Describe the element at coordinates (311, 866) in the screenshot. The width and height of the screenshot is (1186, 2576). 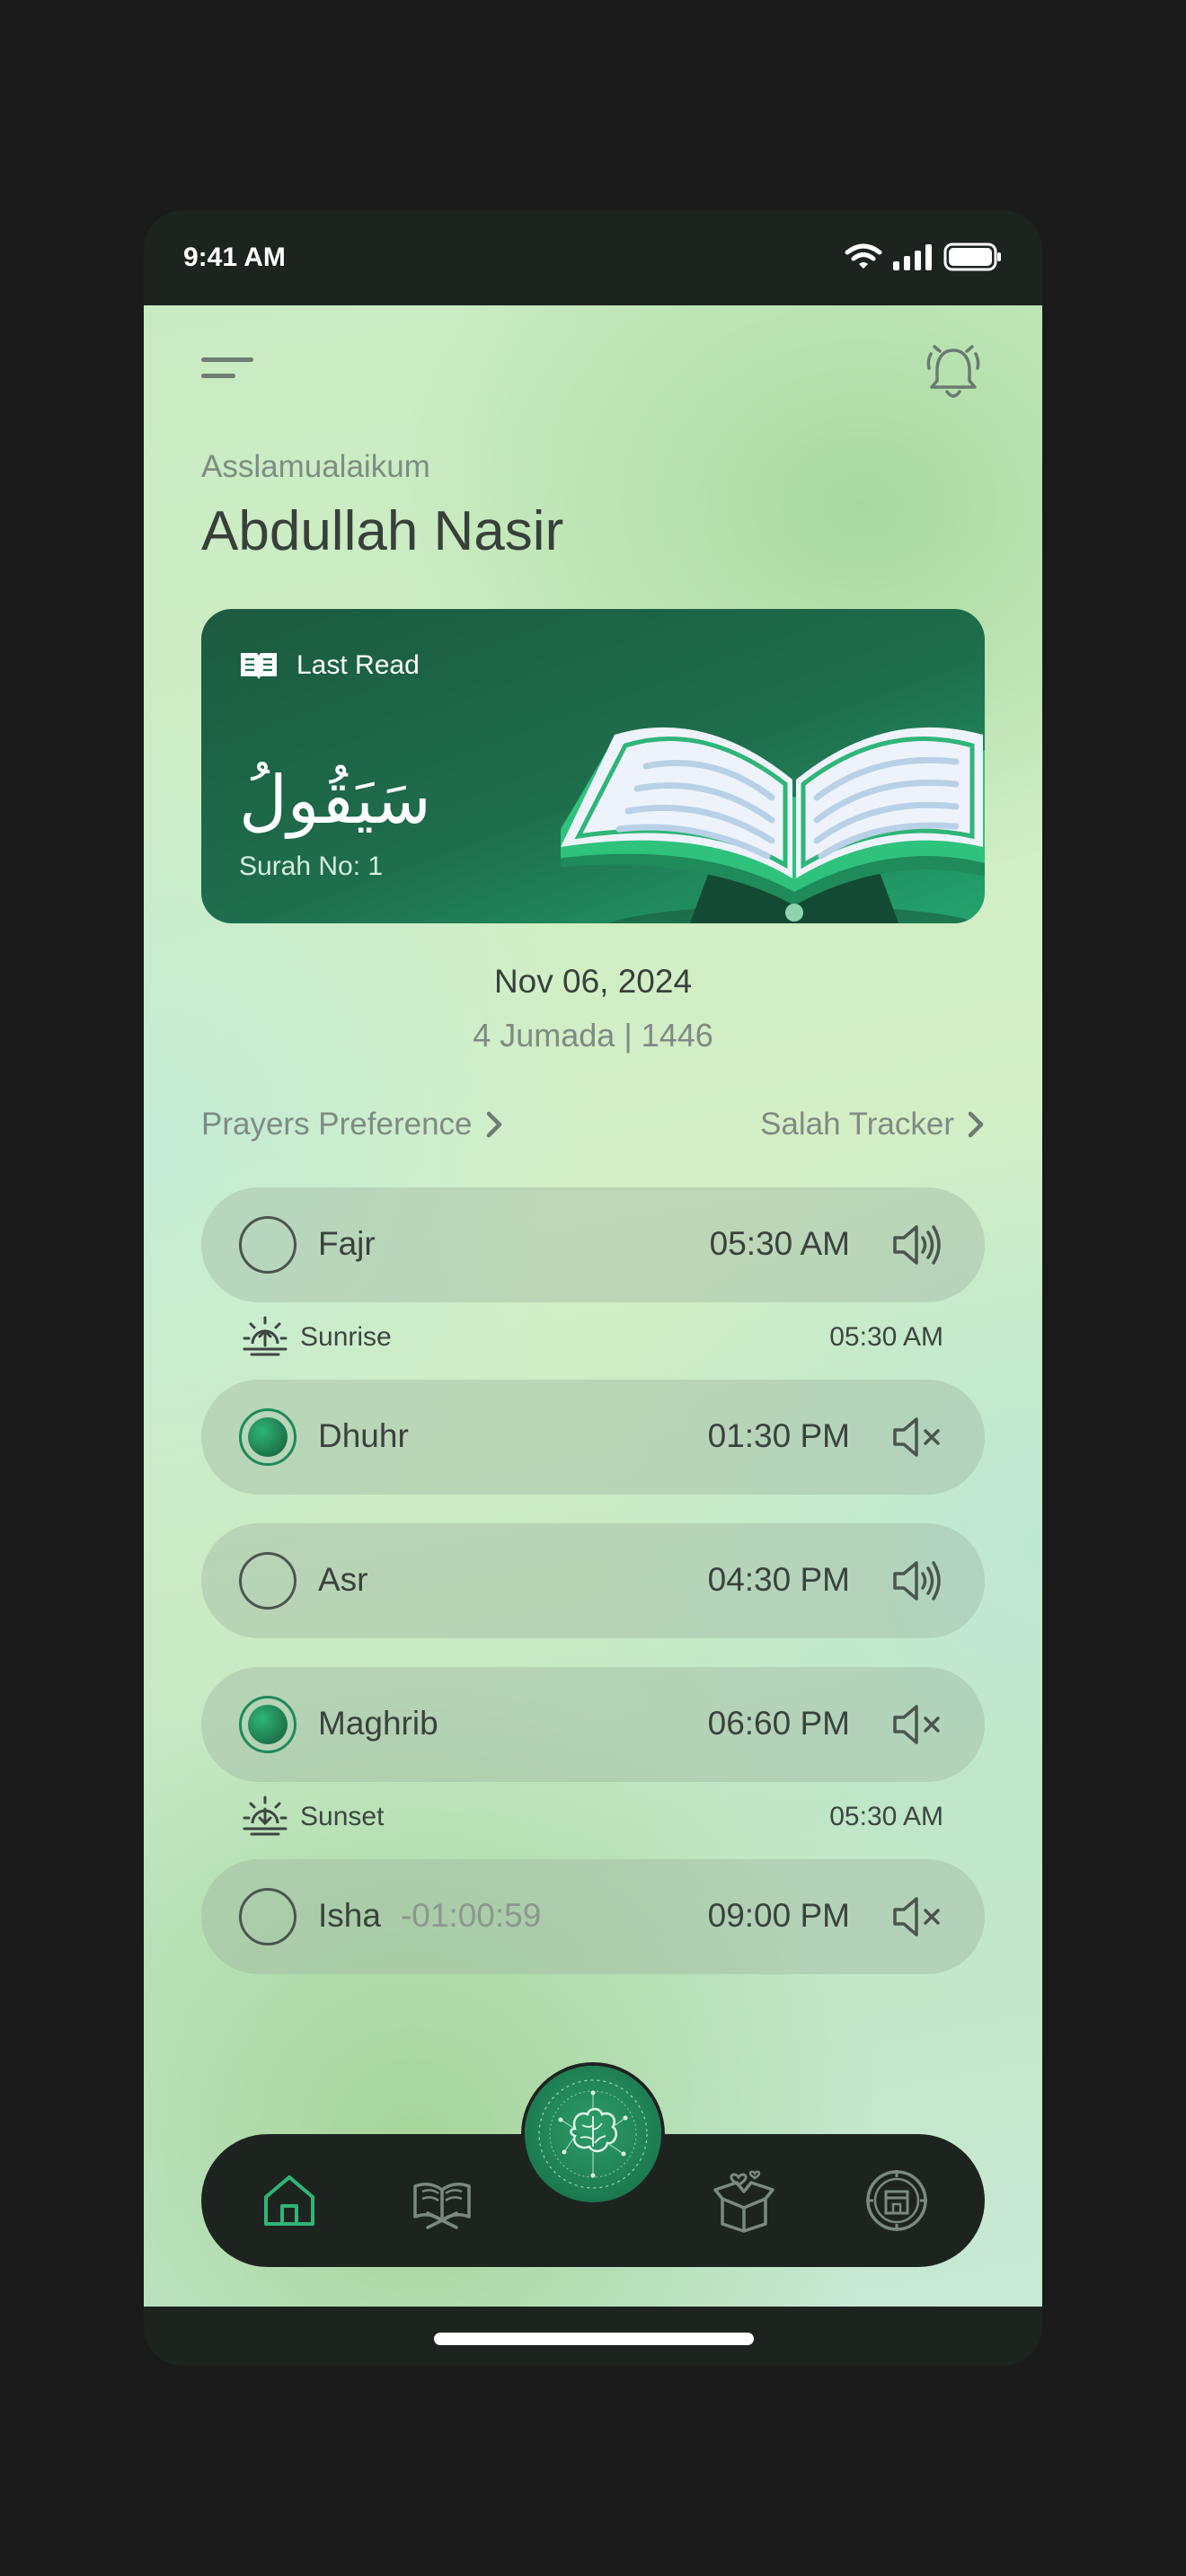
I see `last-read-surah-number: Surah No: 1` at that location.